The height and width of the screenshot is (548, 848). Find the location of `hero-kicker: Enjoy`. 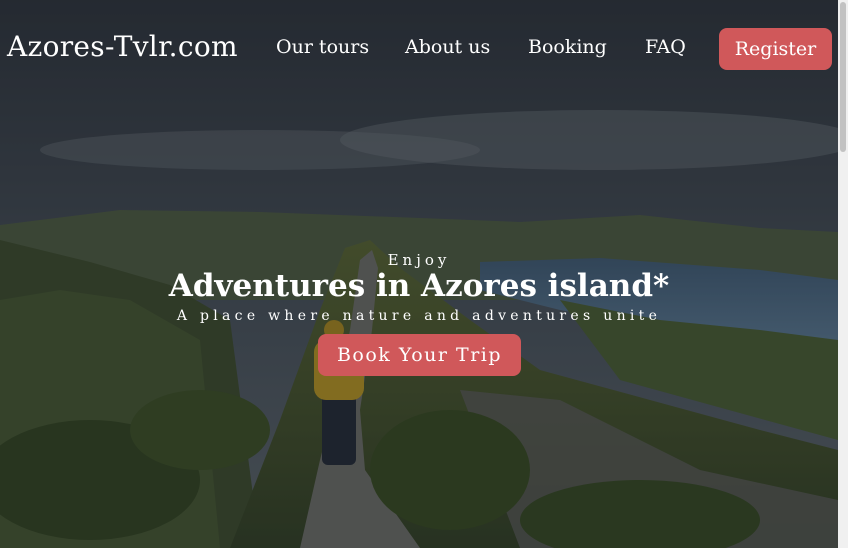

hero-kicker: Enjoy is located at coordinates (419, 260).